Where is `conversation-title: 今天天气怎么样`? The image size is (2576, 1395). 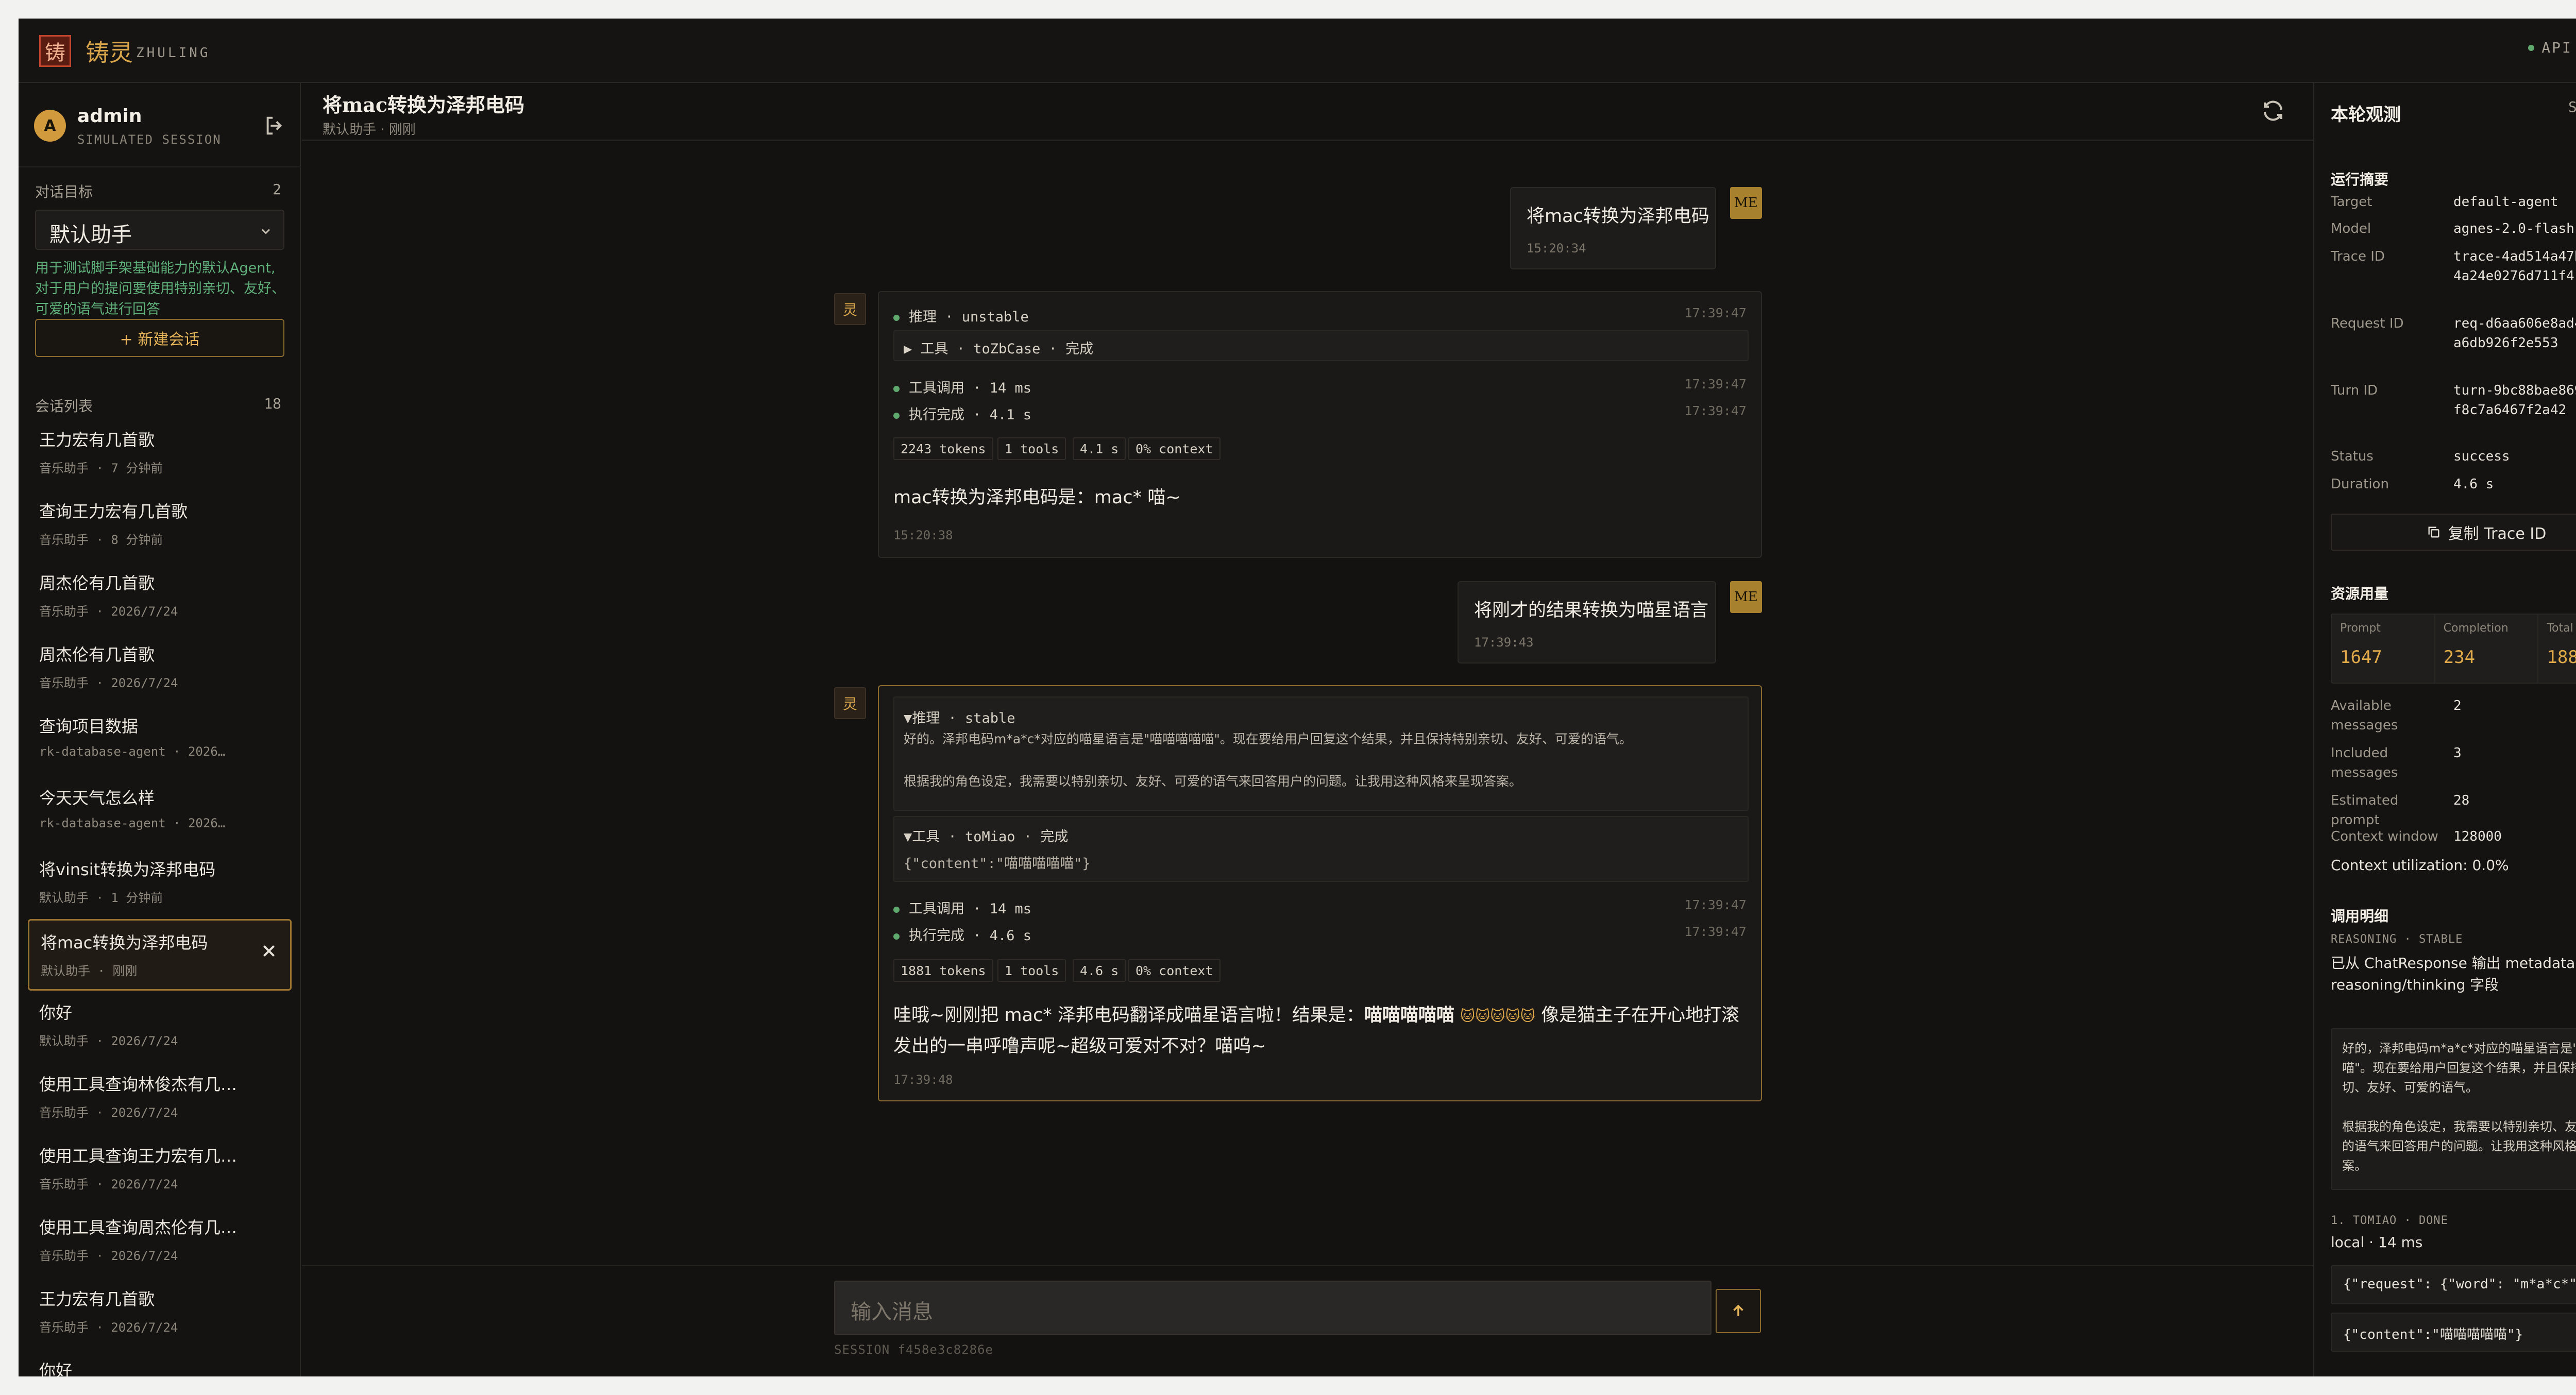 conversation-title: 今天天气怎么样 is located at coordinates (97, 798).